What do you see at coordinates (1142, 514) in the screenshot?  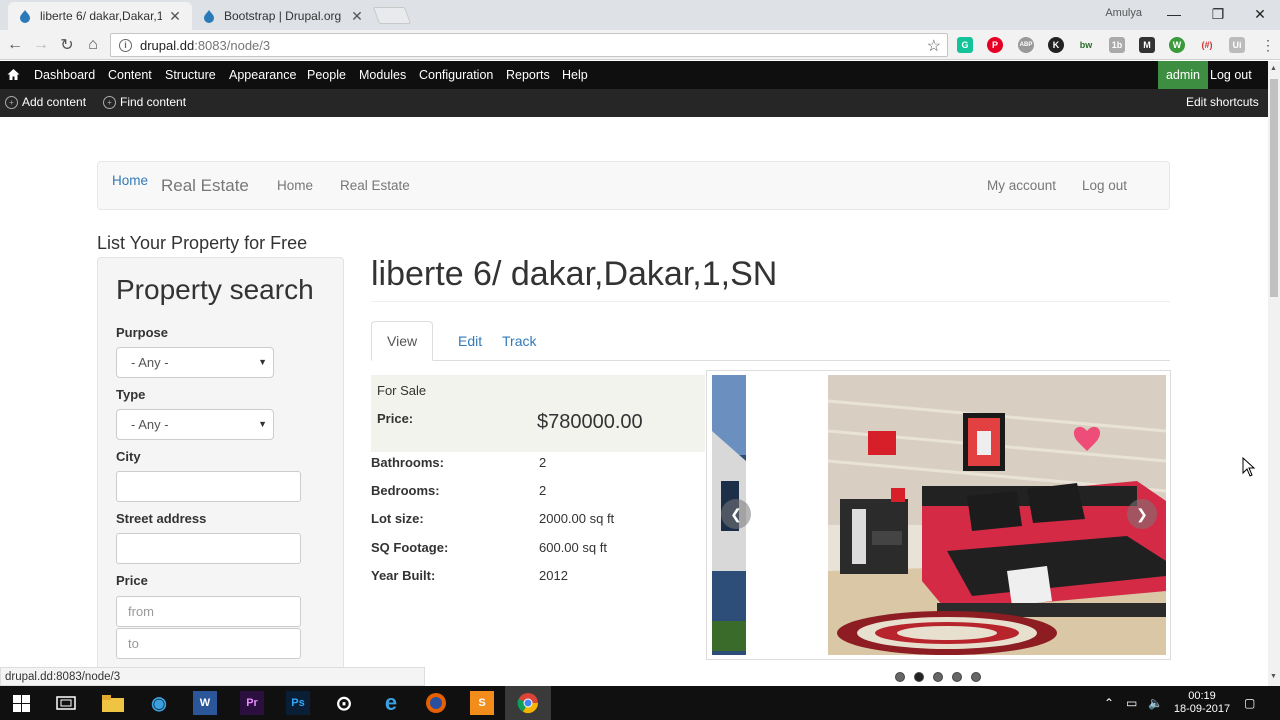 I see `carousel-next-icon: ❯` at bounding box center [1142, 514].